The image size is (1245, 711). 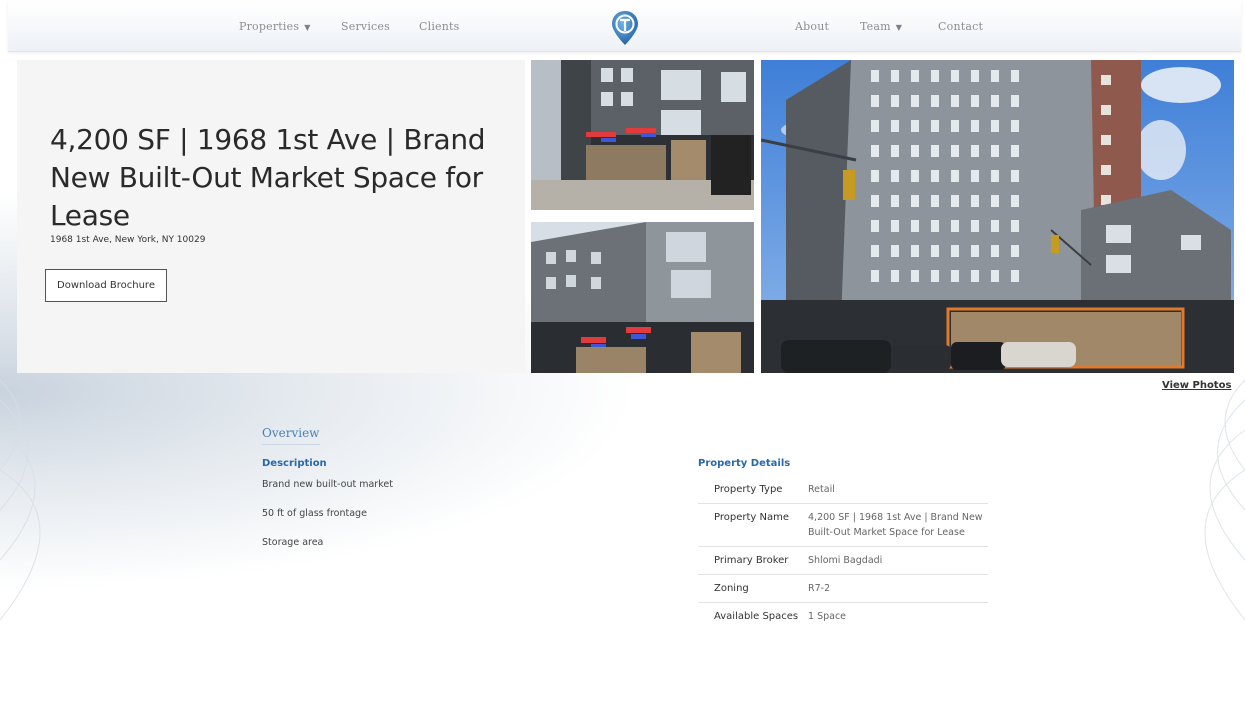 What do you see at coordinates (751, 517) in the screenshot?
I see `detail-label: Property Name` at bounding box center [751, 517].